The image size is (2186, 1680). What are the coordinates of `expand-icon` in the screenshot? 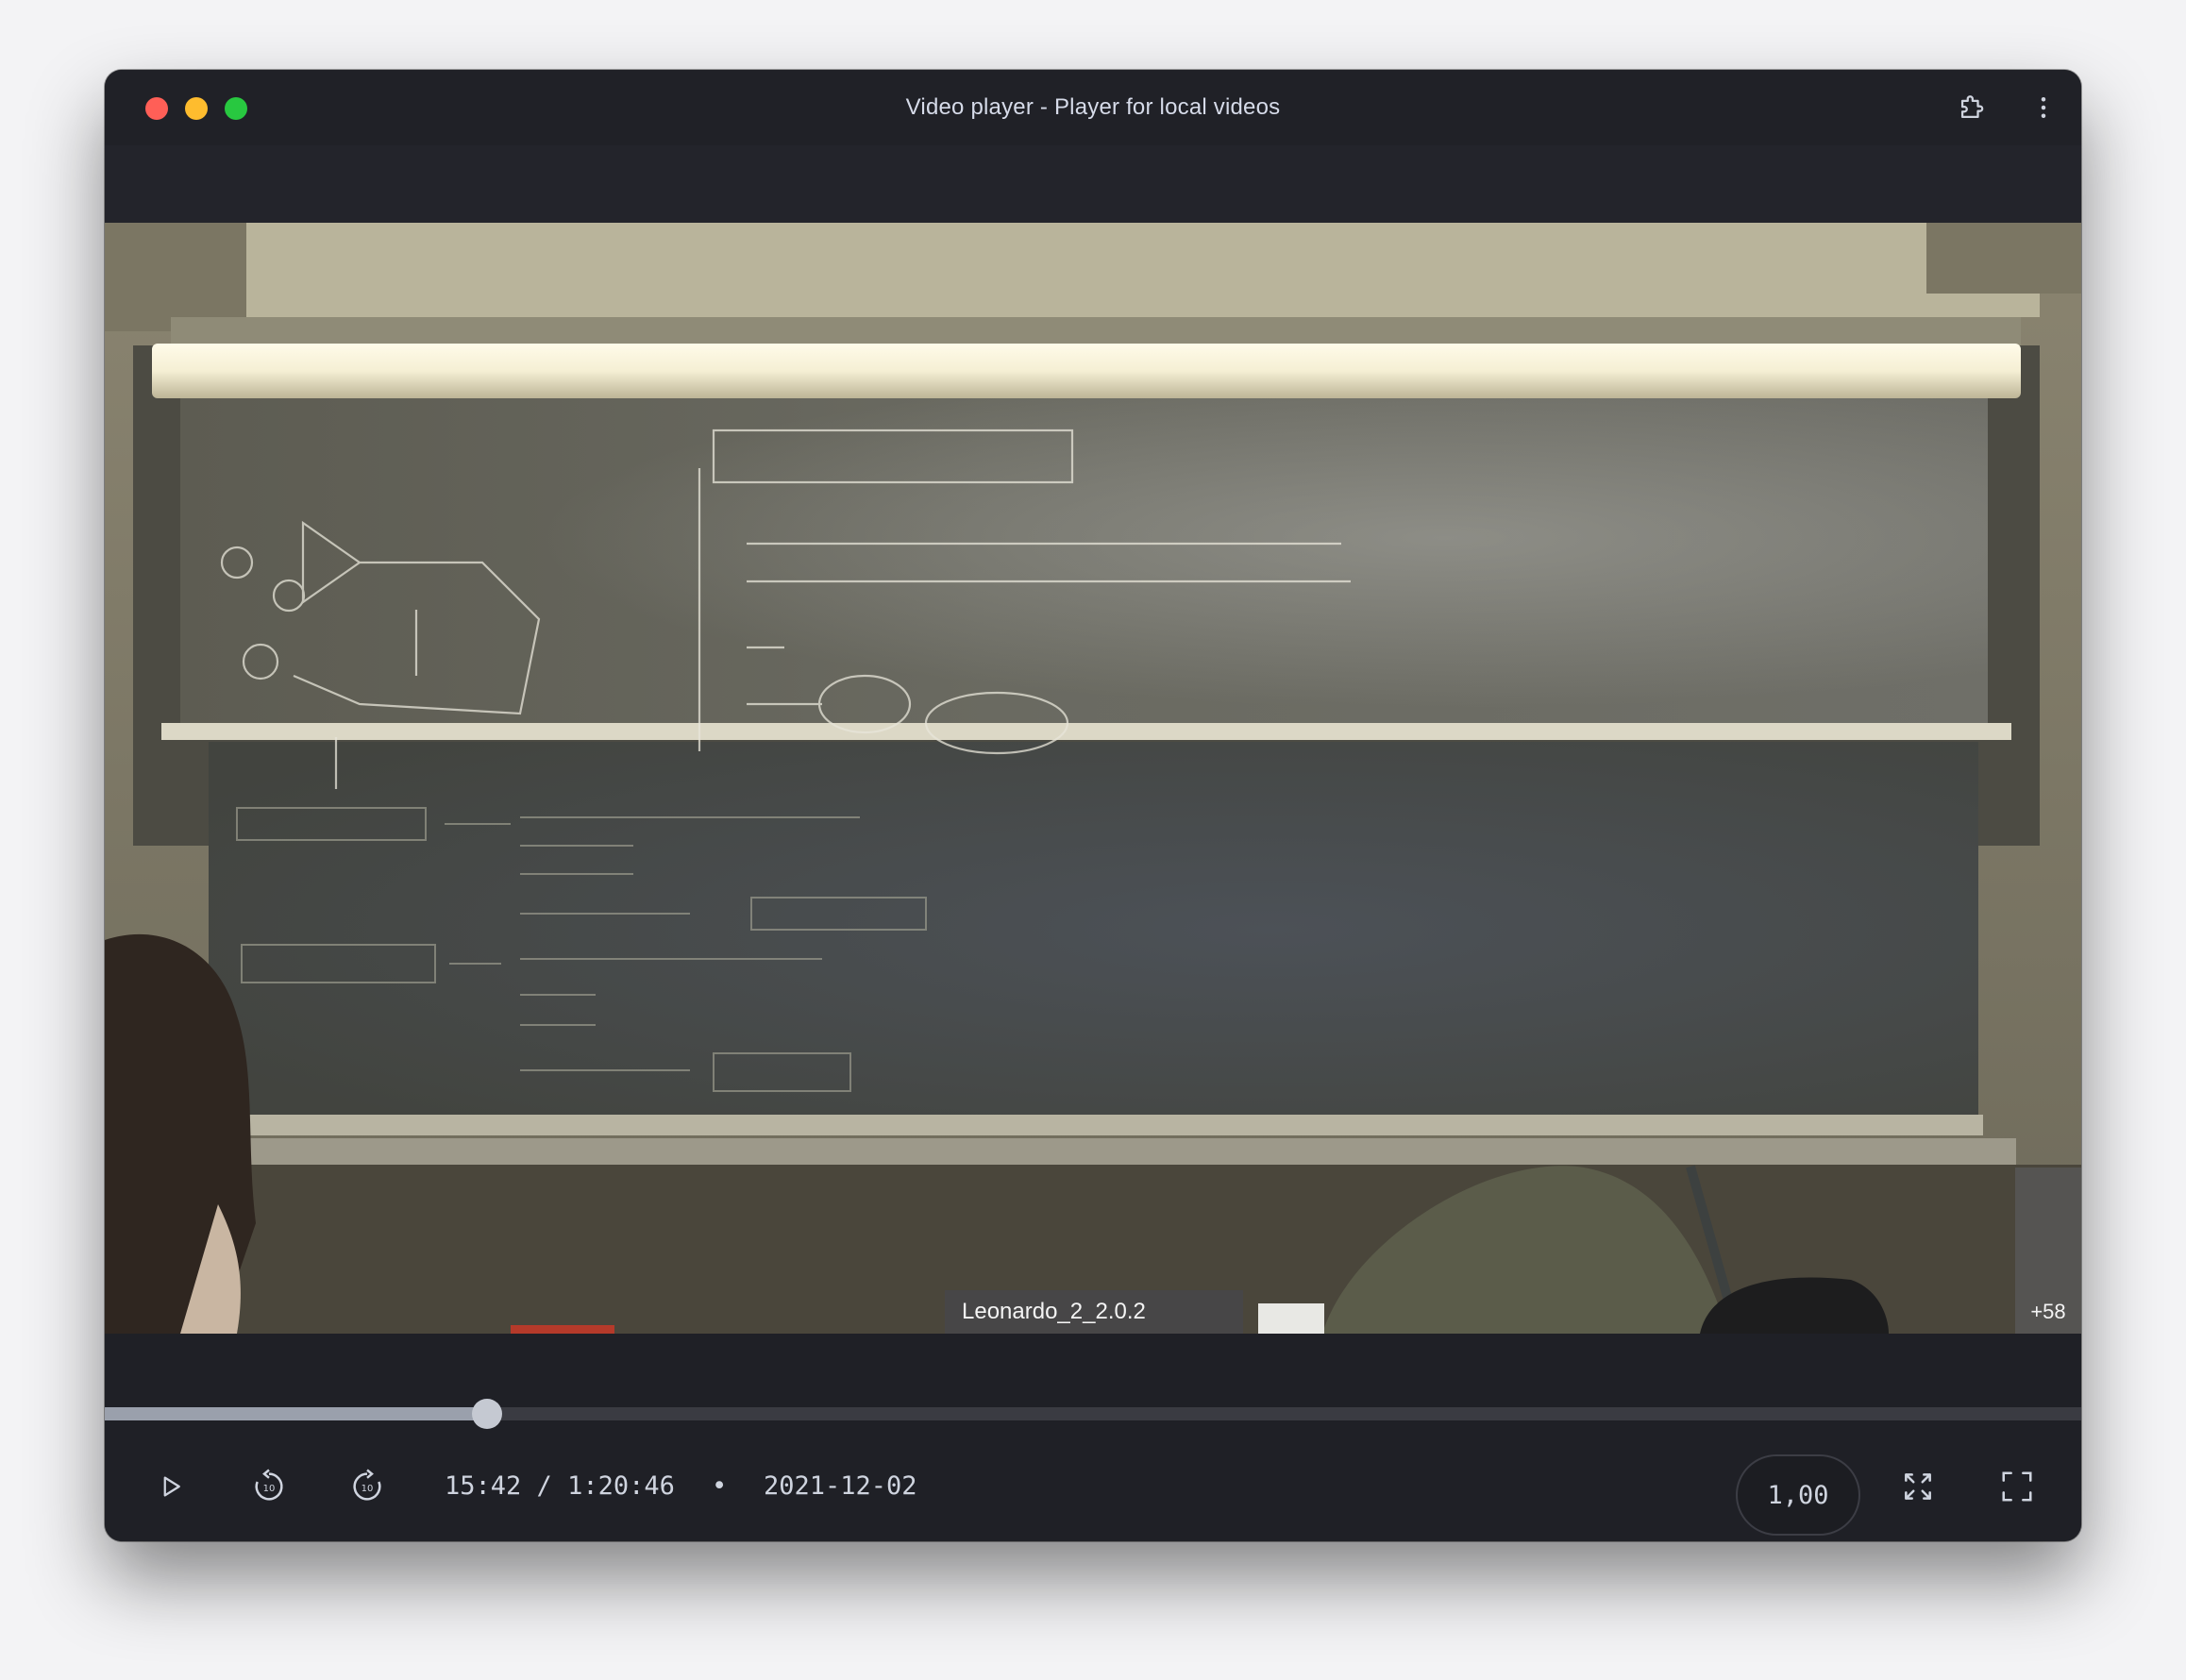 It's located at (1918, 1486).